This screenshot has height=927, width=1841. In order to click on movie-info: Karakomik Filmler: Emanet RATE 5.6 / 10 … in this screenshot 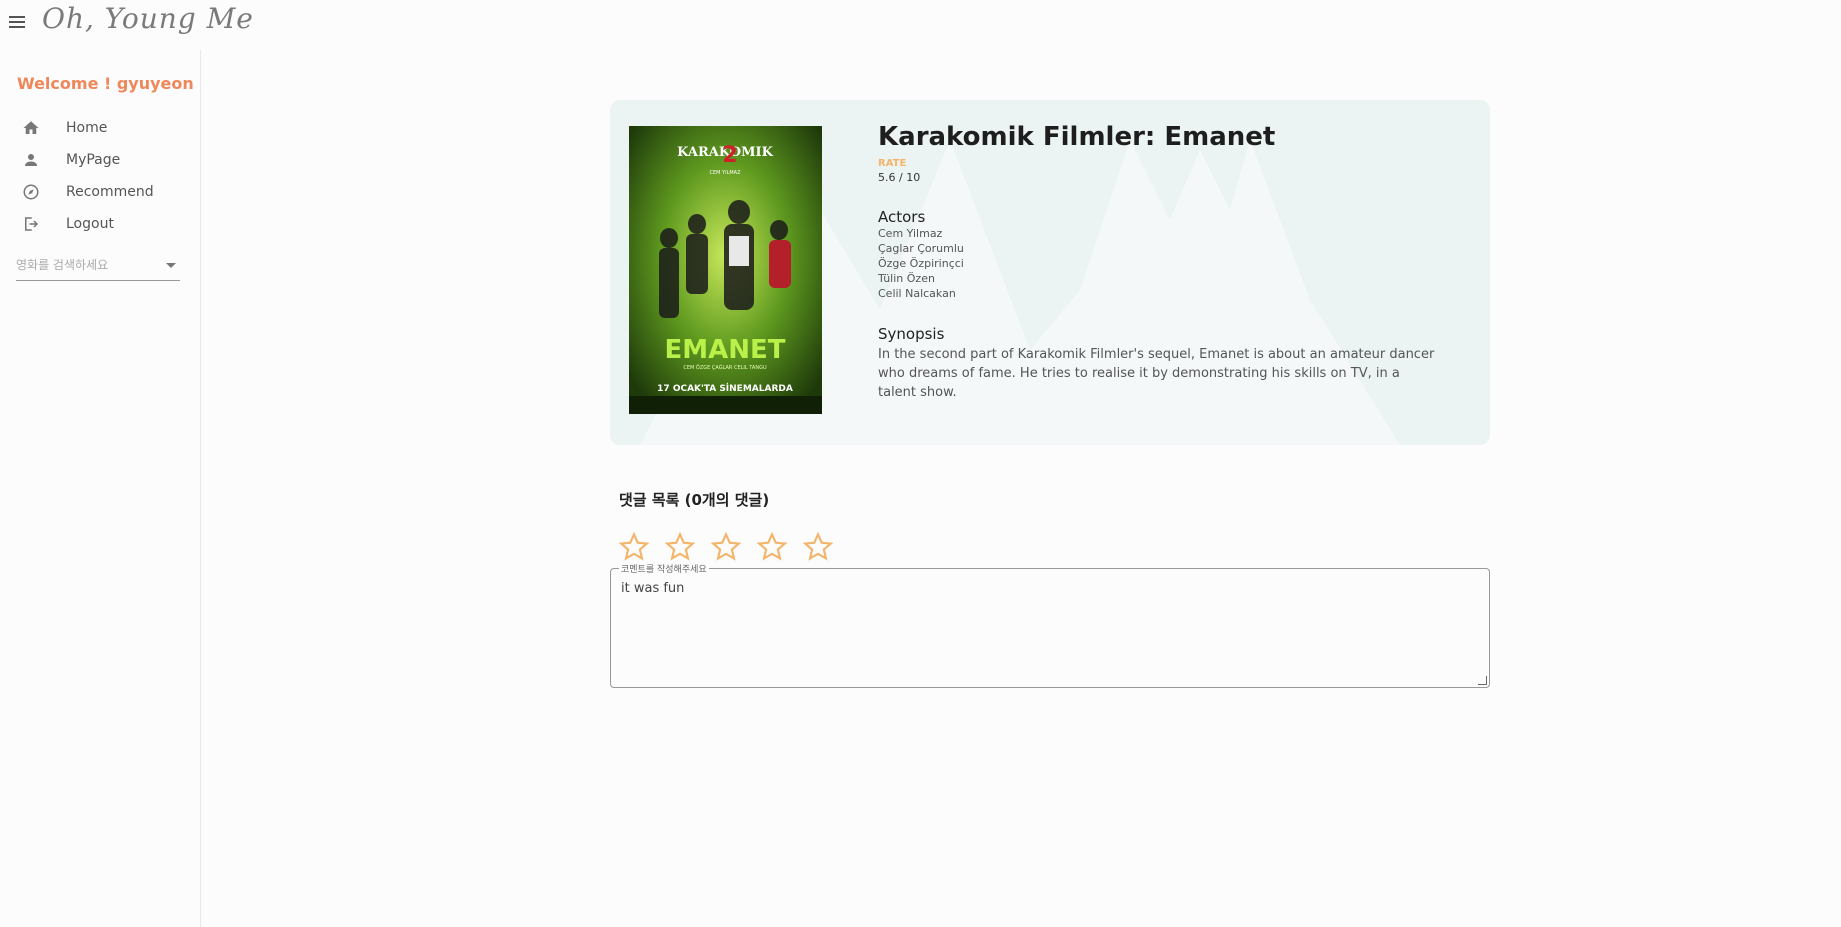, I will do `click(1158, 262)`.